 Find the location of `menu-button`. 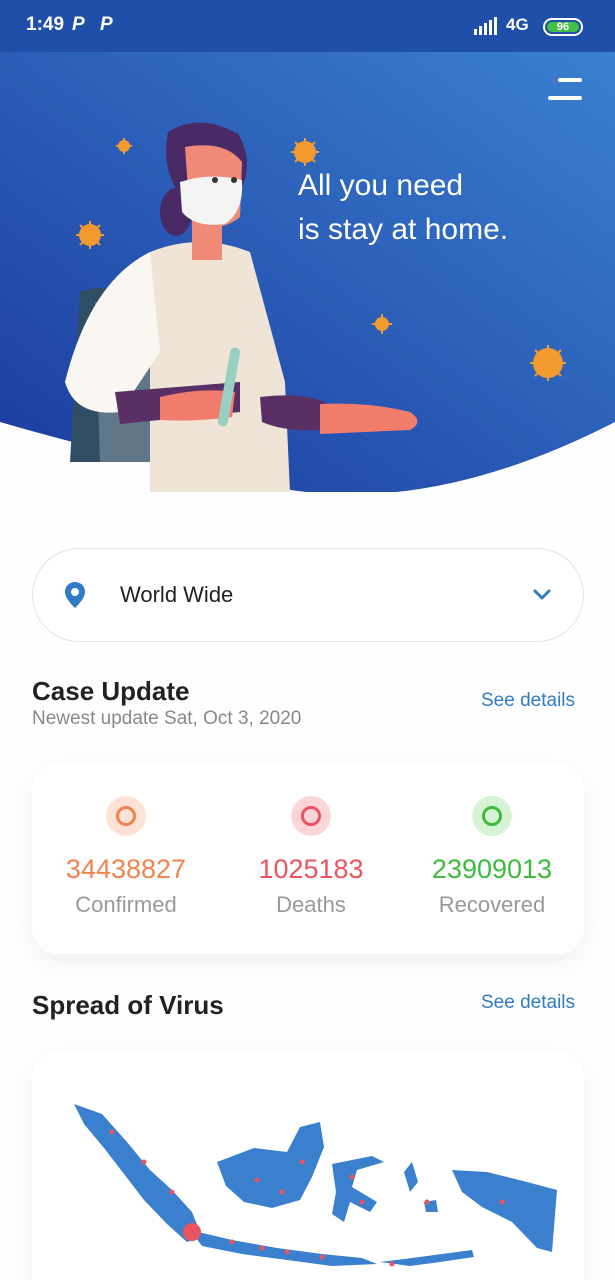

menu-button is located at coordinates (566, 90).